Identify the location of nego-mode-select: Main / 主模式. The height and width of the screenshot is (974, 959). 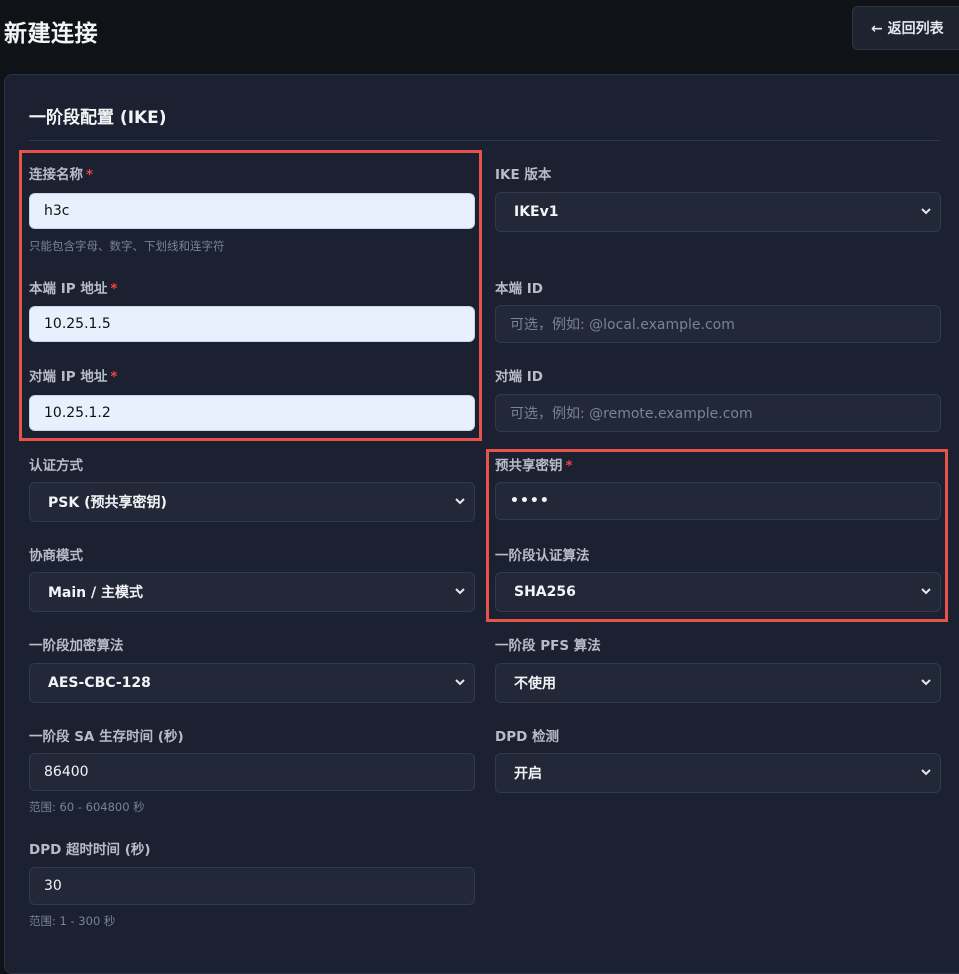
(252, 592).